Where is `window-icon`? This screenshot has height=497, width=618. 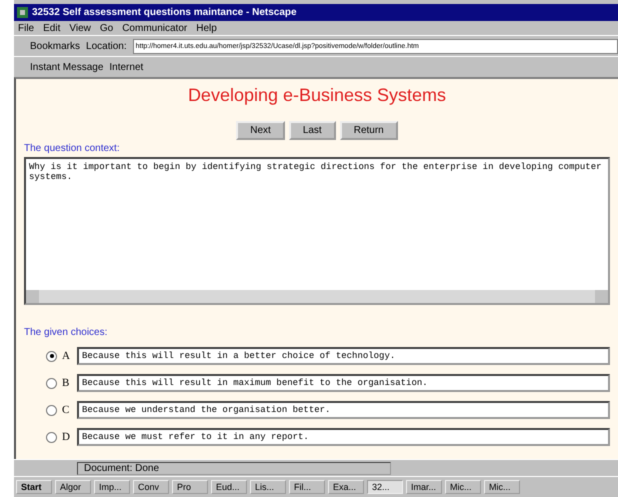
window-icon is located at coordinates (22, 12).